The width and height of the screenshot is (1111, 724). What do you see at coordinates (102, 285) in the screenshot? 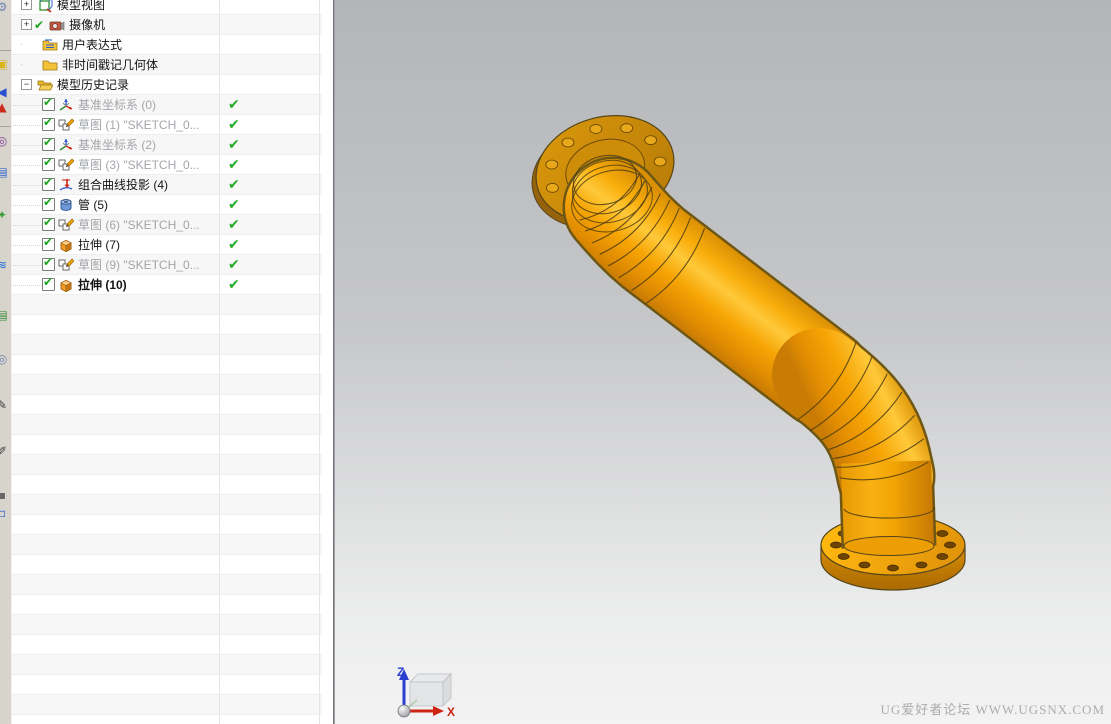
I see `feature-label: 拉伸 (10)` at bounding box center [102, 285].